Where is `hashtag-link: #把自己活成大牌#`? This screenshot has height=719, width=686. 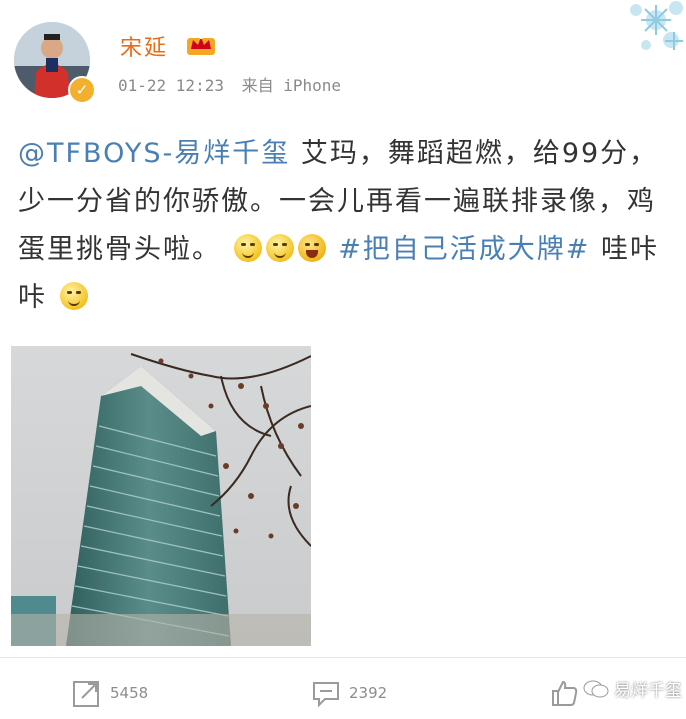 hashtag-link: #把自己活成大牌# is located at coordinates (464, 249).